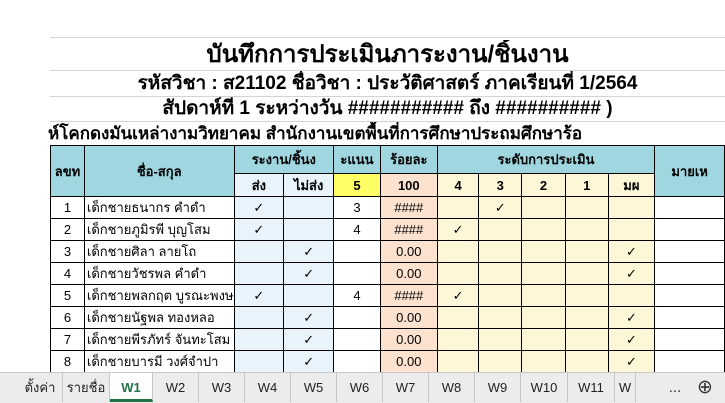 The height and width of the screenshot is (403, 725). Describe the element at coordinates (159, 273) in the screenshot. I see `cell-name: เด็กชายวัชรพล คำดำ` at that location.